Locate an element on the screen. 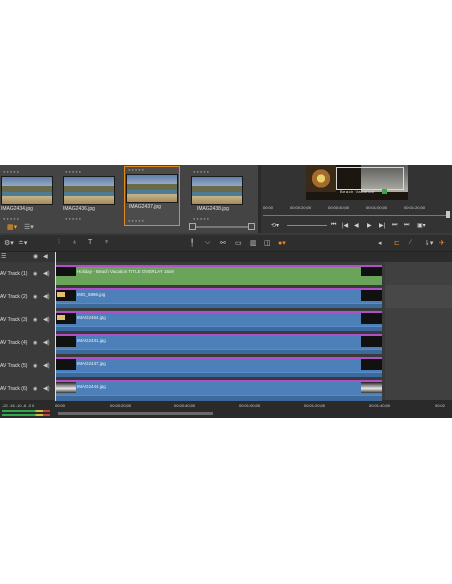  zoom-large-icon is located at coordinates (251, 226).